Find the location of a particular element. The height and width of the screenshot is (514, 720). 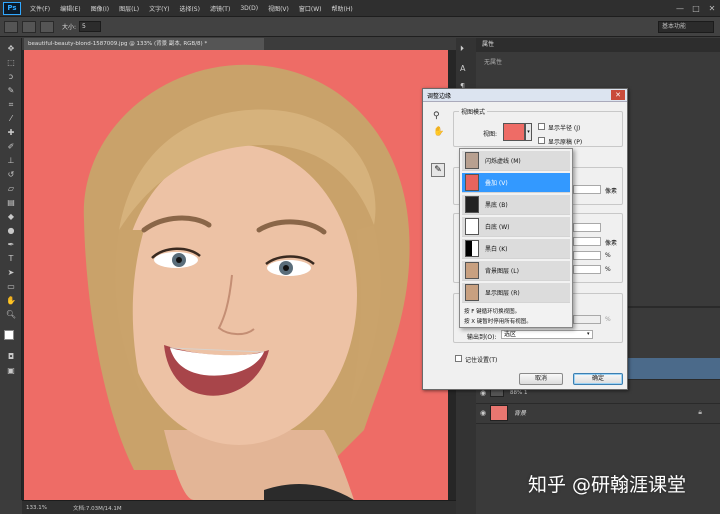

refine-radius-tool-icon: ✎ is located at coordinates (438, 170).